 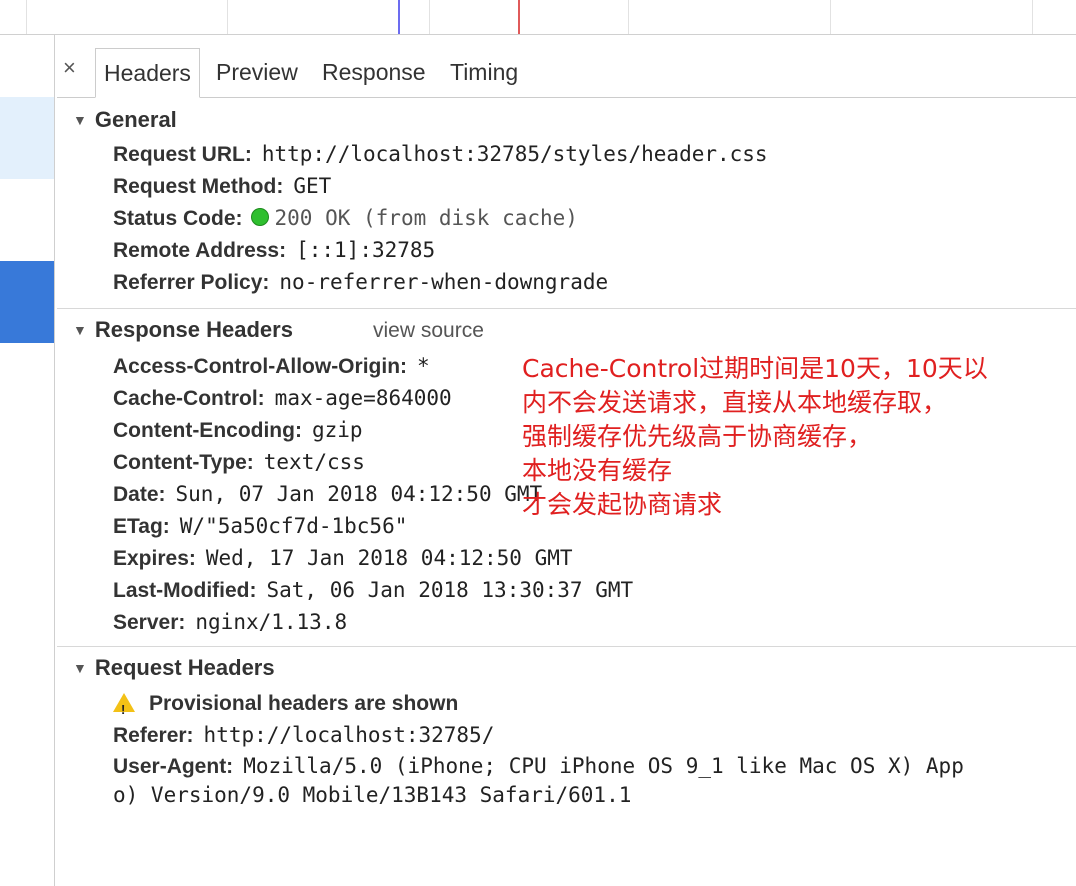 What do you see at coordinates (193, 329) in the screenshot?
I see `section-title: Response Headers` at bounding box center [193, 329].